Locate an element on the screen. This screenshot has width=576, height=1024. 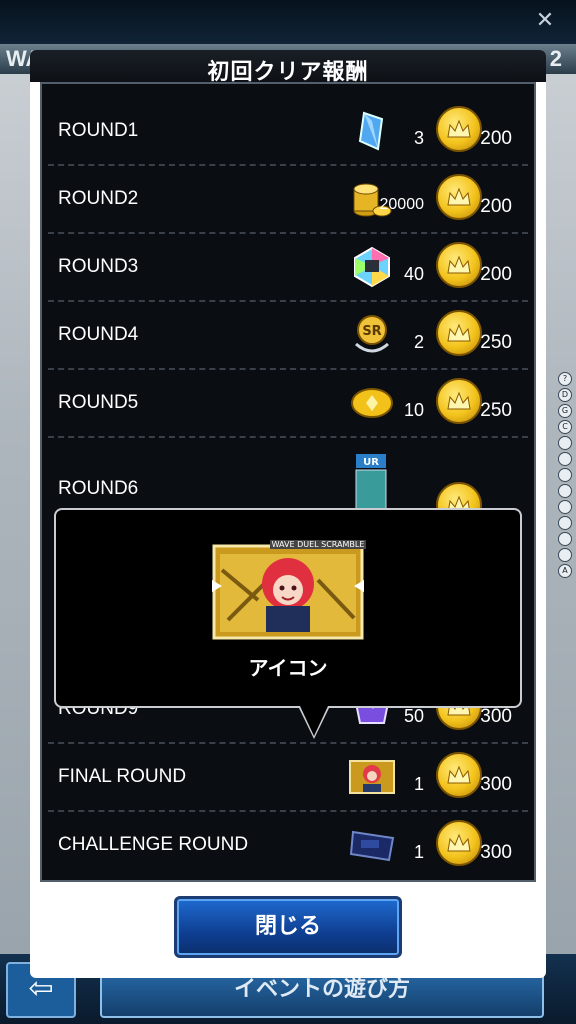
round-label: ROUND1 is located at coordinates (98, 130).